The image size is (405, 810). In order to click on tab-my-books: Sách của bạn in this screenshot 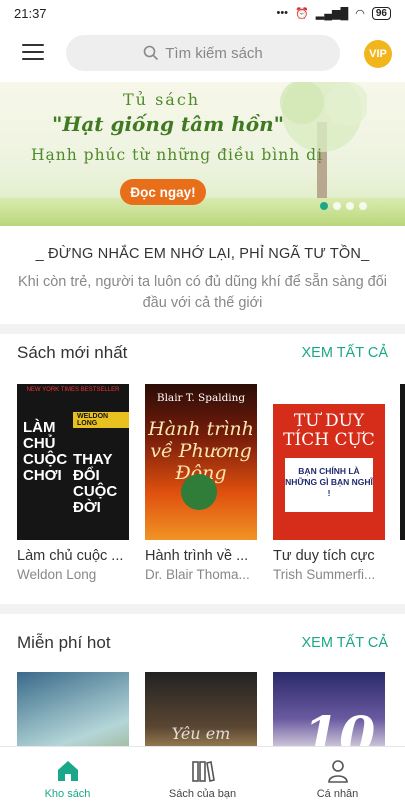, I will do `click(202, 778)`.